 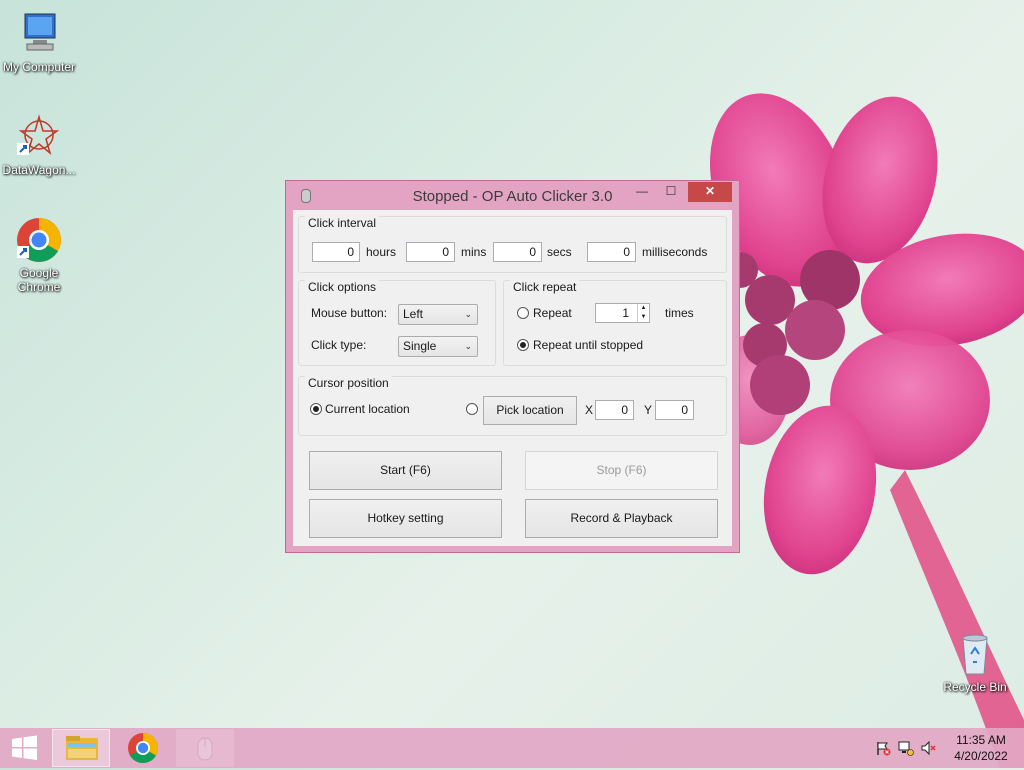 What do you see at coordinates (413, 314) in the screenshot?
I see `mouse-button-value: Left` at bounding box center [413, 314].